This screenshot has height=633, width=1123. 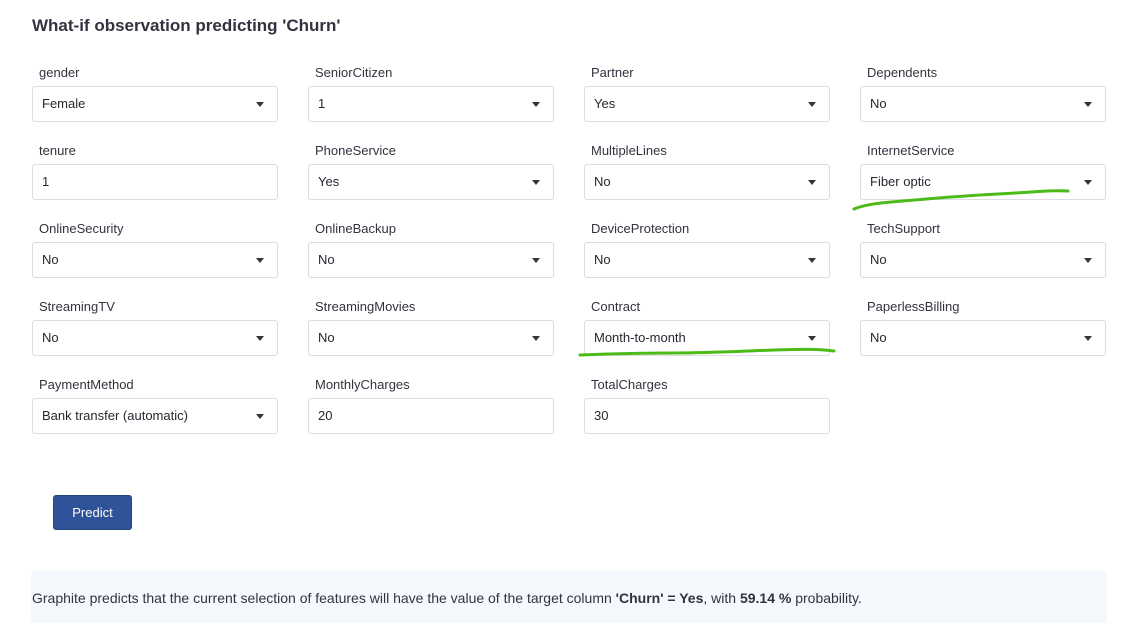 I want to click on field-total-charges: TotalCharges 30, so click(x=707, y=405).